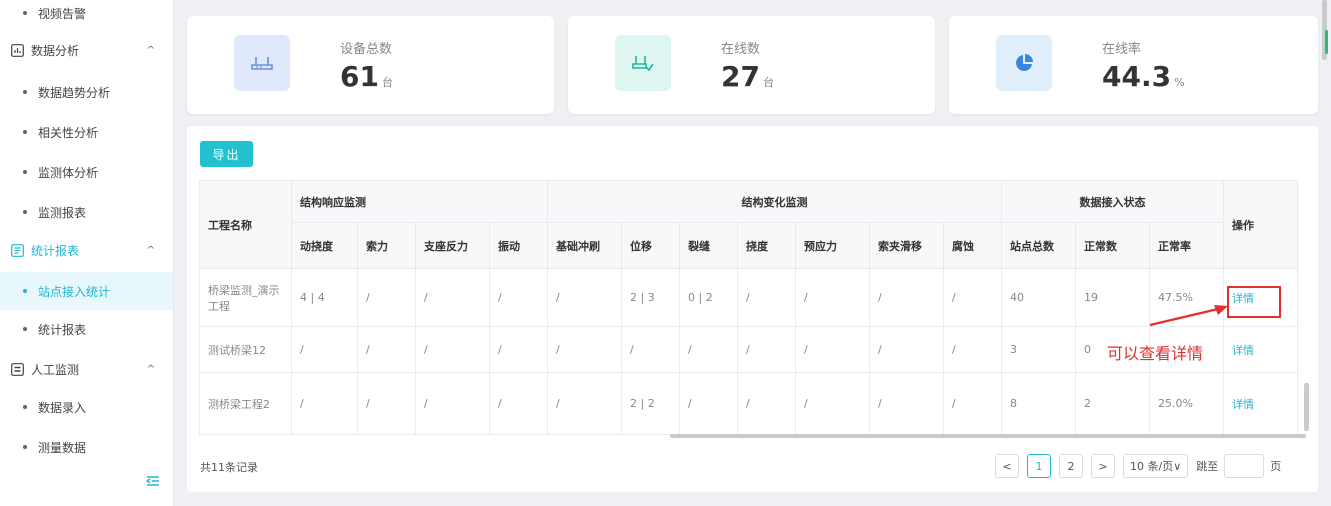  What do you see at coordinates (1112, 403) in the screenshot?
I see `table-cell: 2` at bounding box center [1112, 403].